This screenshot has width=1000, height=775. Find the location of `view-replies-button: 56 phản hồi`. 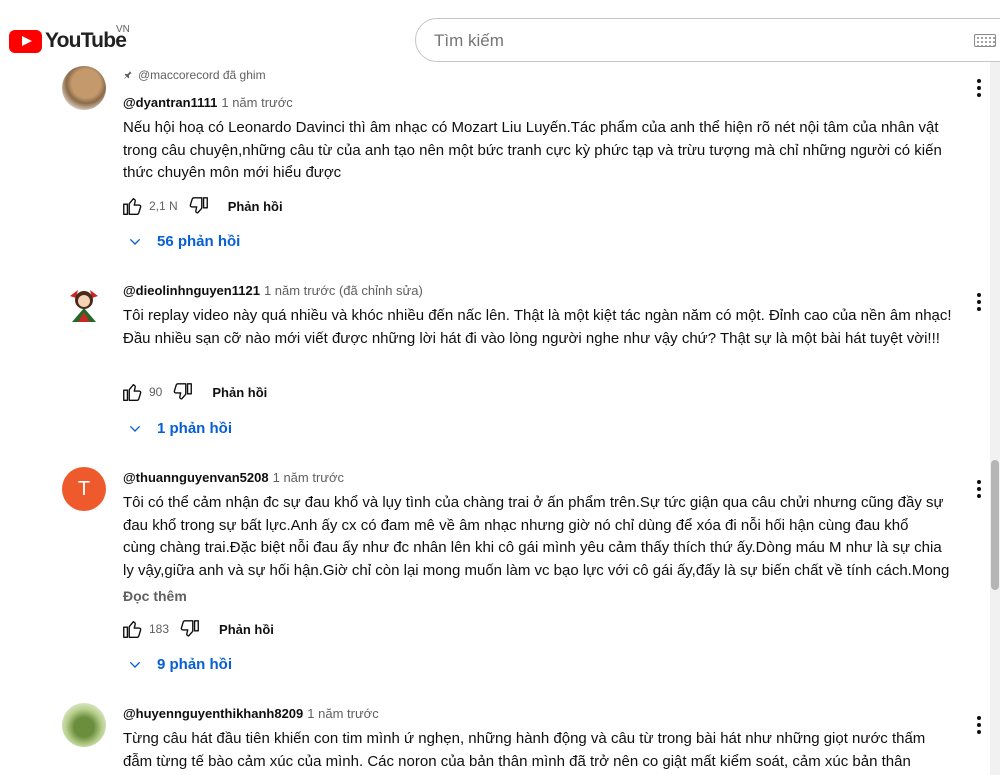

view-replies-button: 56 phản hồi is located at coordinates (183, 241).